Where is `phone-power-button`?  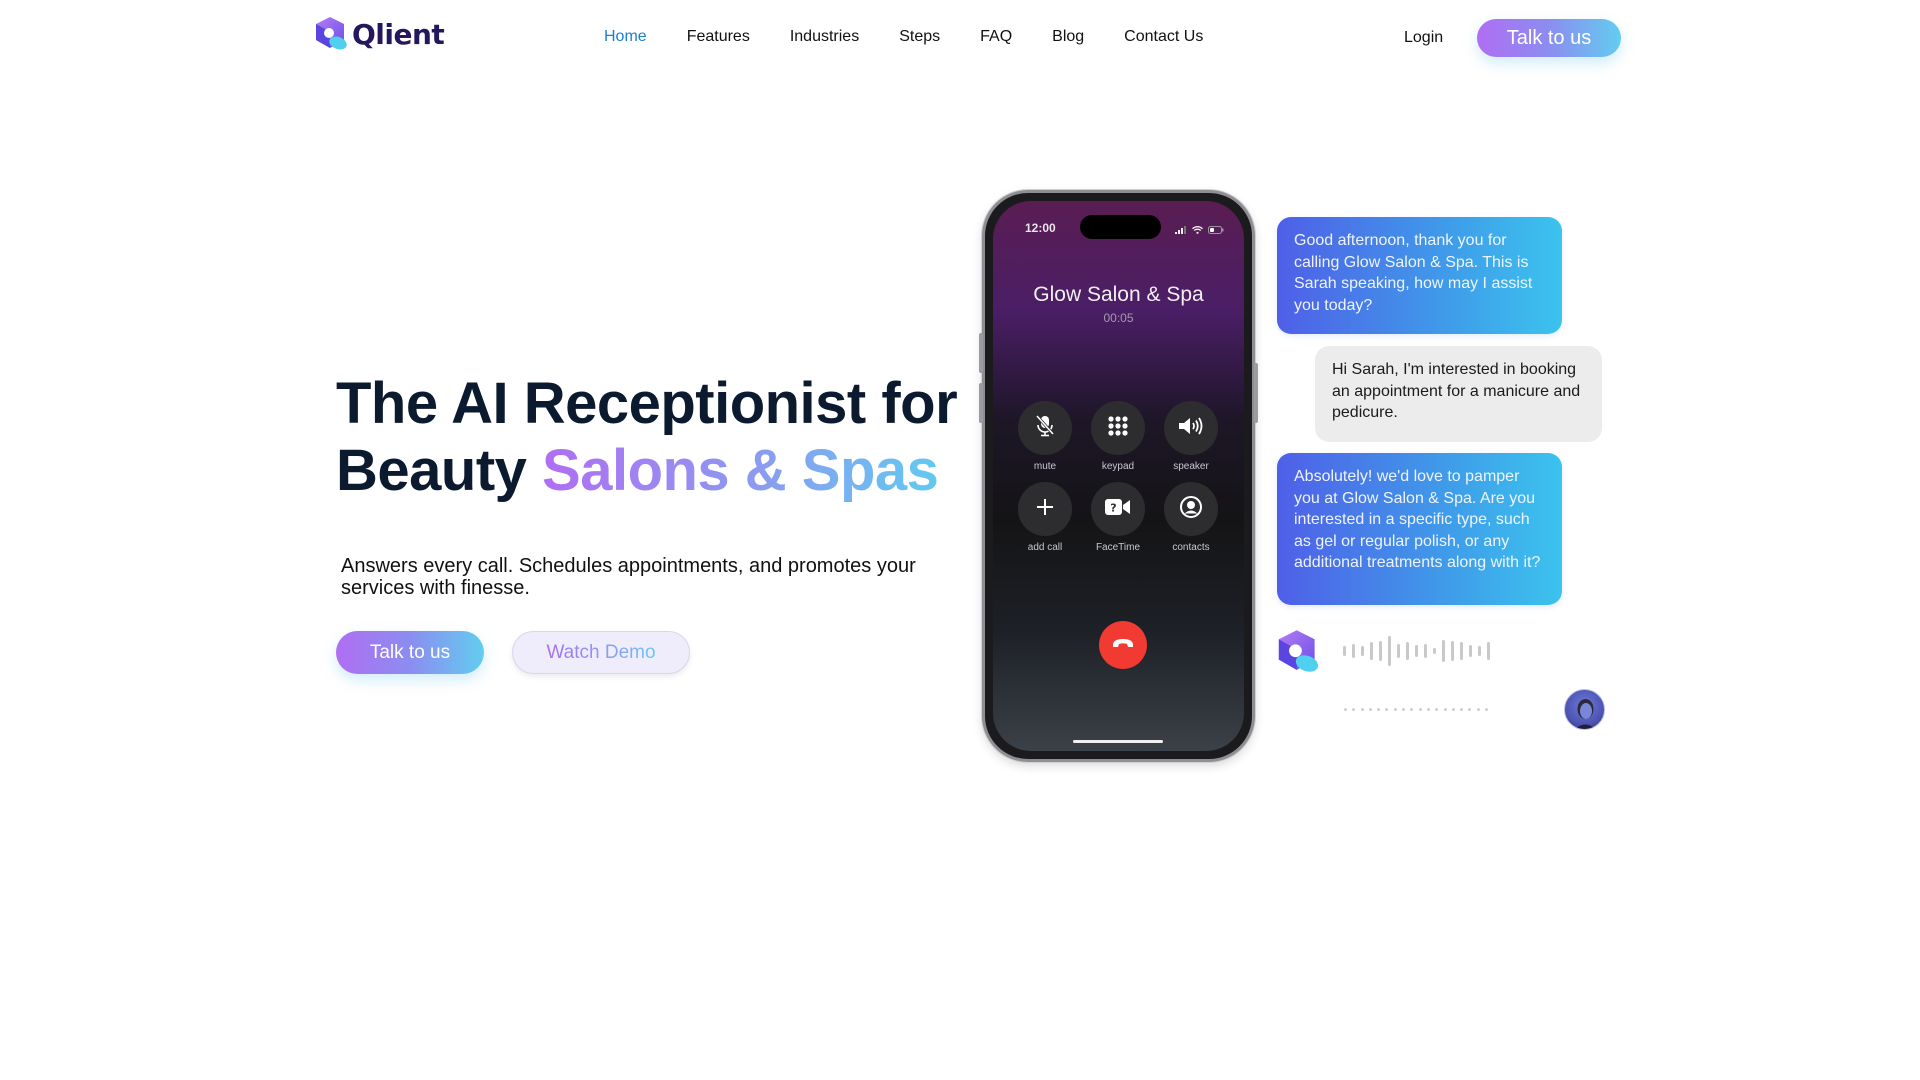
phone-power-button is located at coordinates (1256, 393).